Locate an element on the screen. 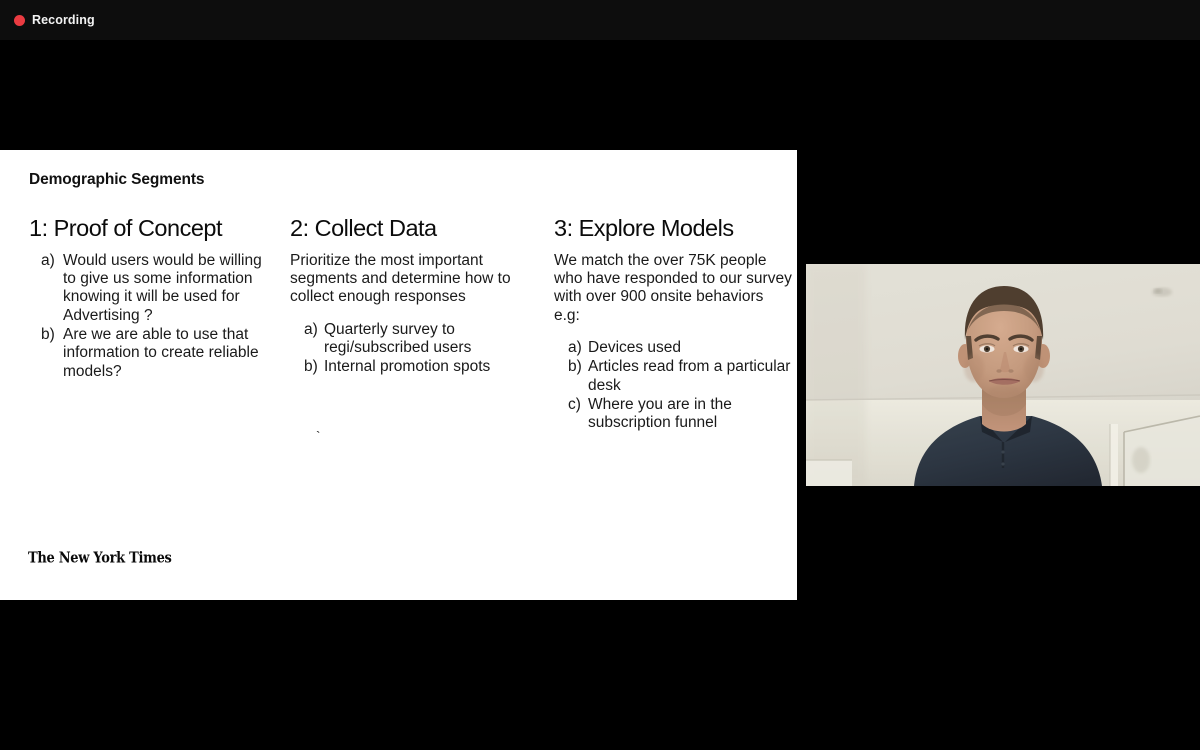 Image resolution: width=1200 pixels, height=750 pixels. new-york-times-logo: The New York Times is located at coordinates (100, 558).